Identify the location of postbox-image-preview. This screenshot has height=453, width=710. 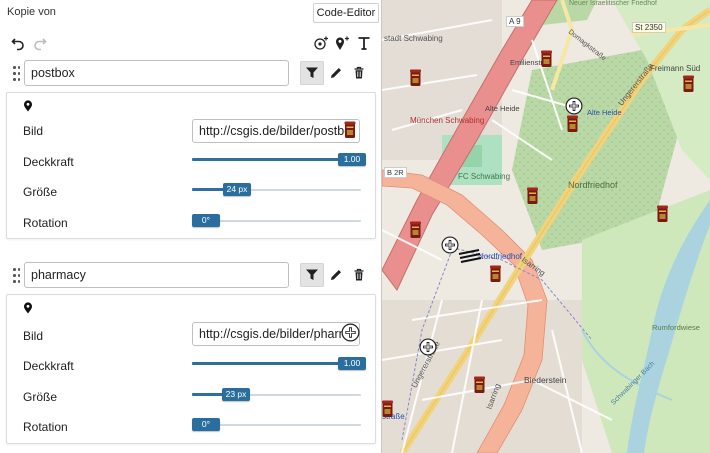
(350, 129).